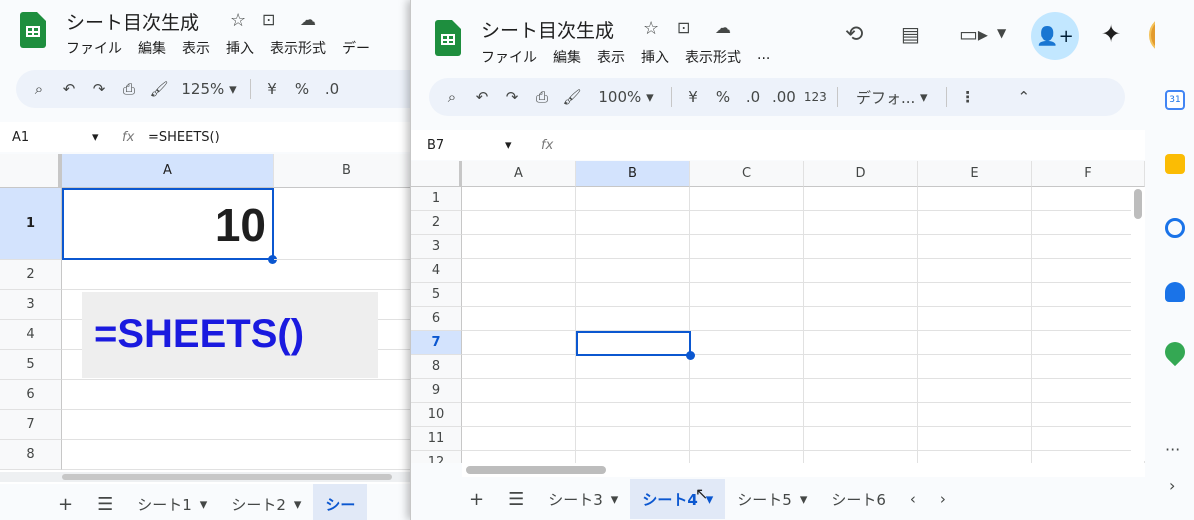  Describe the element at coordinates (159, 89) in the screenshot. I see `paint-format-icon: 🖌` at that location.